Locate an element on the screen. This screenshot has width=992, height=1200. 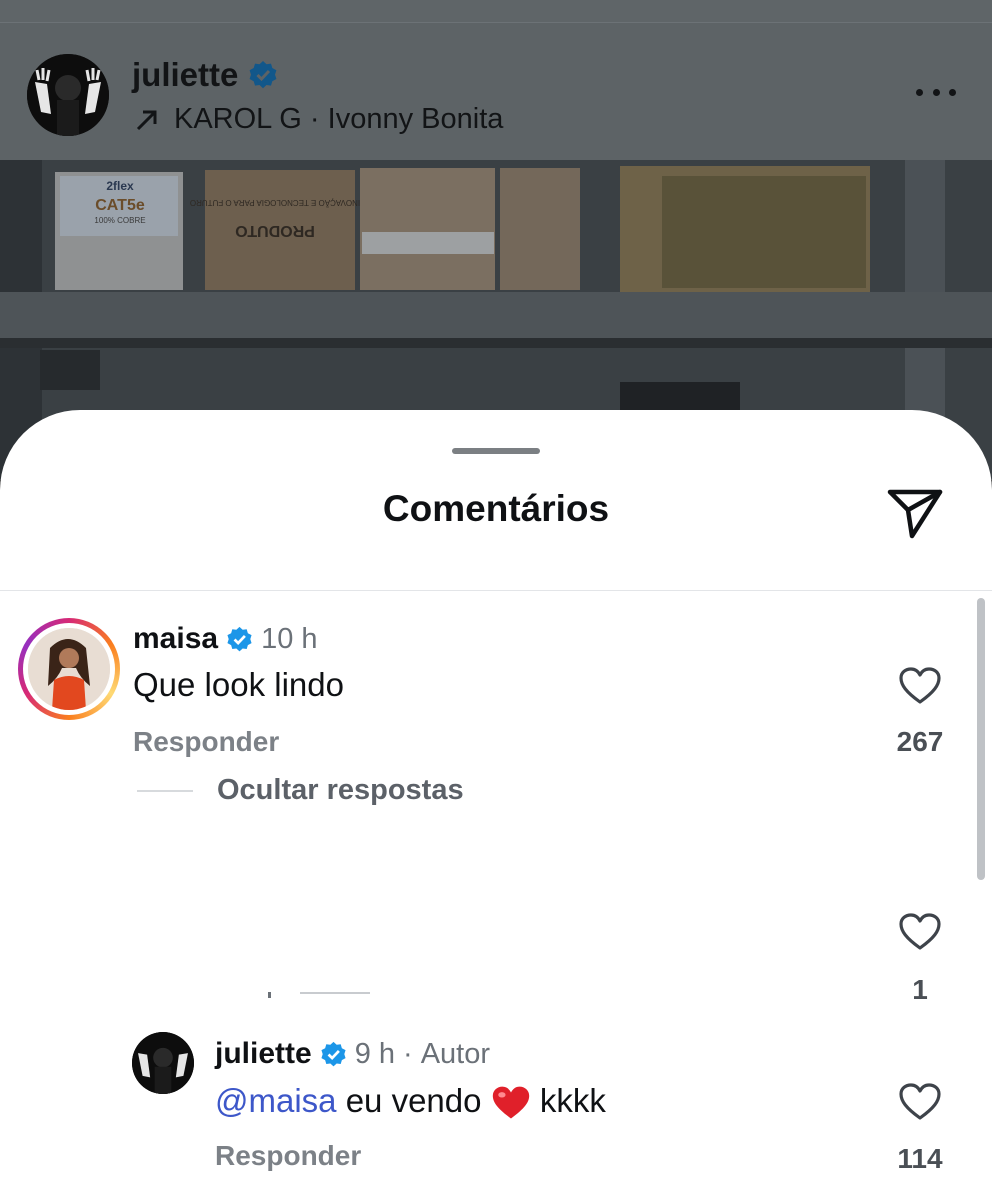
like-count: 267 is located at coordinates (920, 741).